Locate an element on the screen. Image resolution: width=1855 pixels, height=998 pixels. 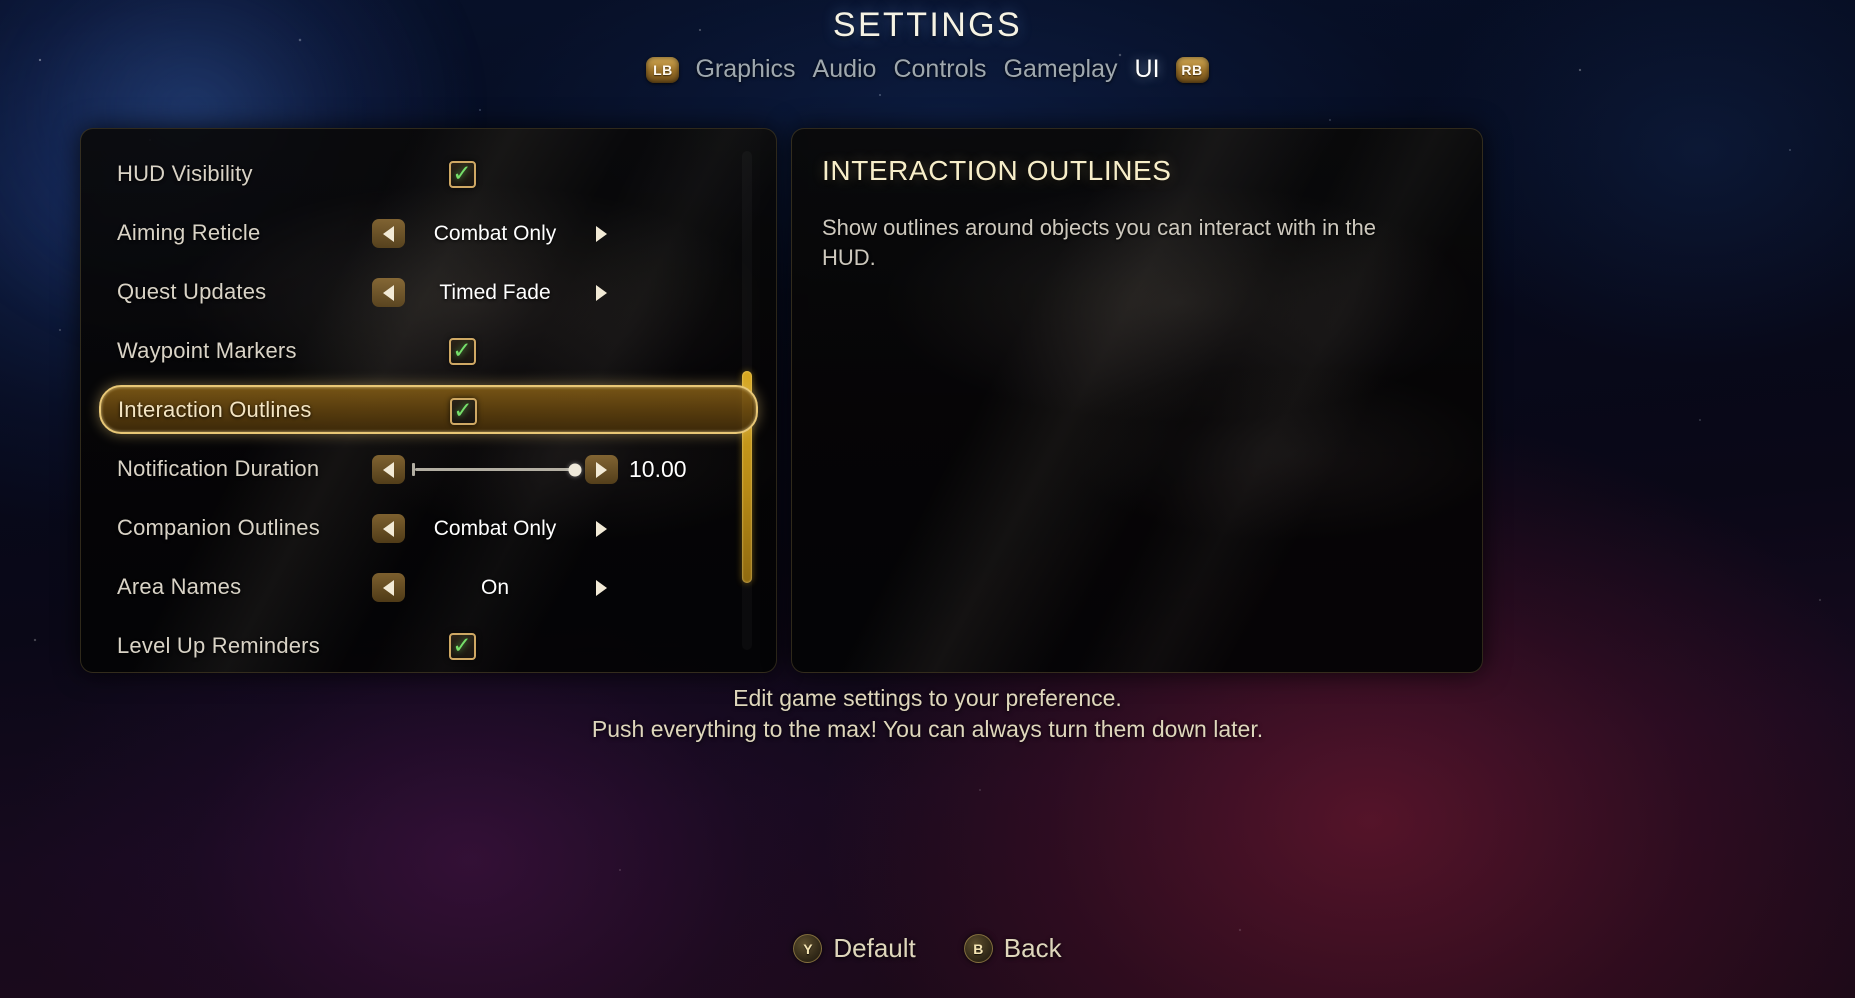
setting-row-label: Level Up Reminders is located at coordinates (218, 645).